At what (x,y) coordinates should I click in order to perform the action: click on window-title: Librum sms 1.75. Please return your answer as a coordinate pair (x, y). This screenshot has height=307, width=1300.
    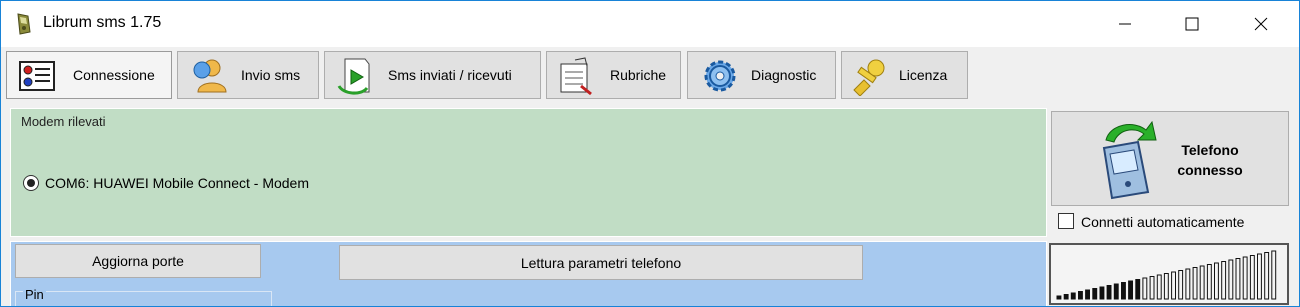
    Looking at the image, I should click on (102, 22).